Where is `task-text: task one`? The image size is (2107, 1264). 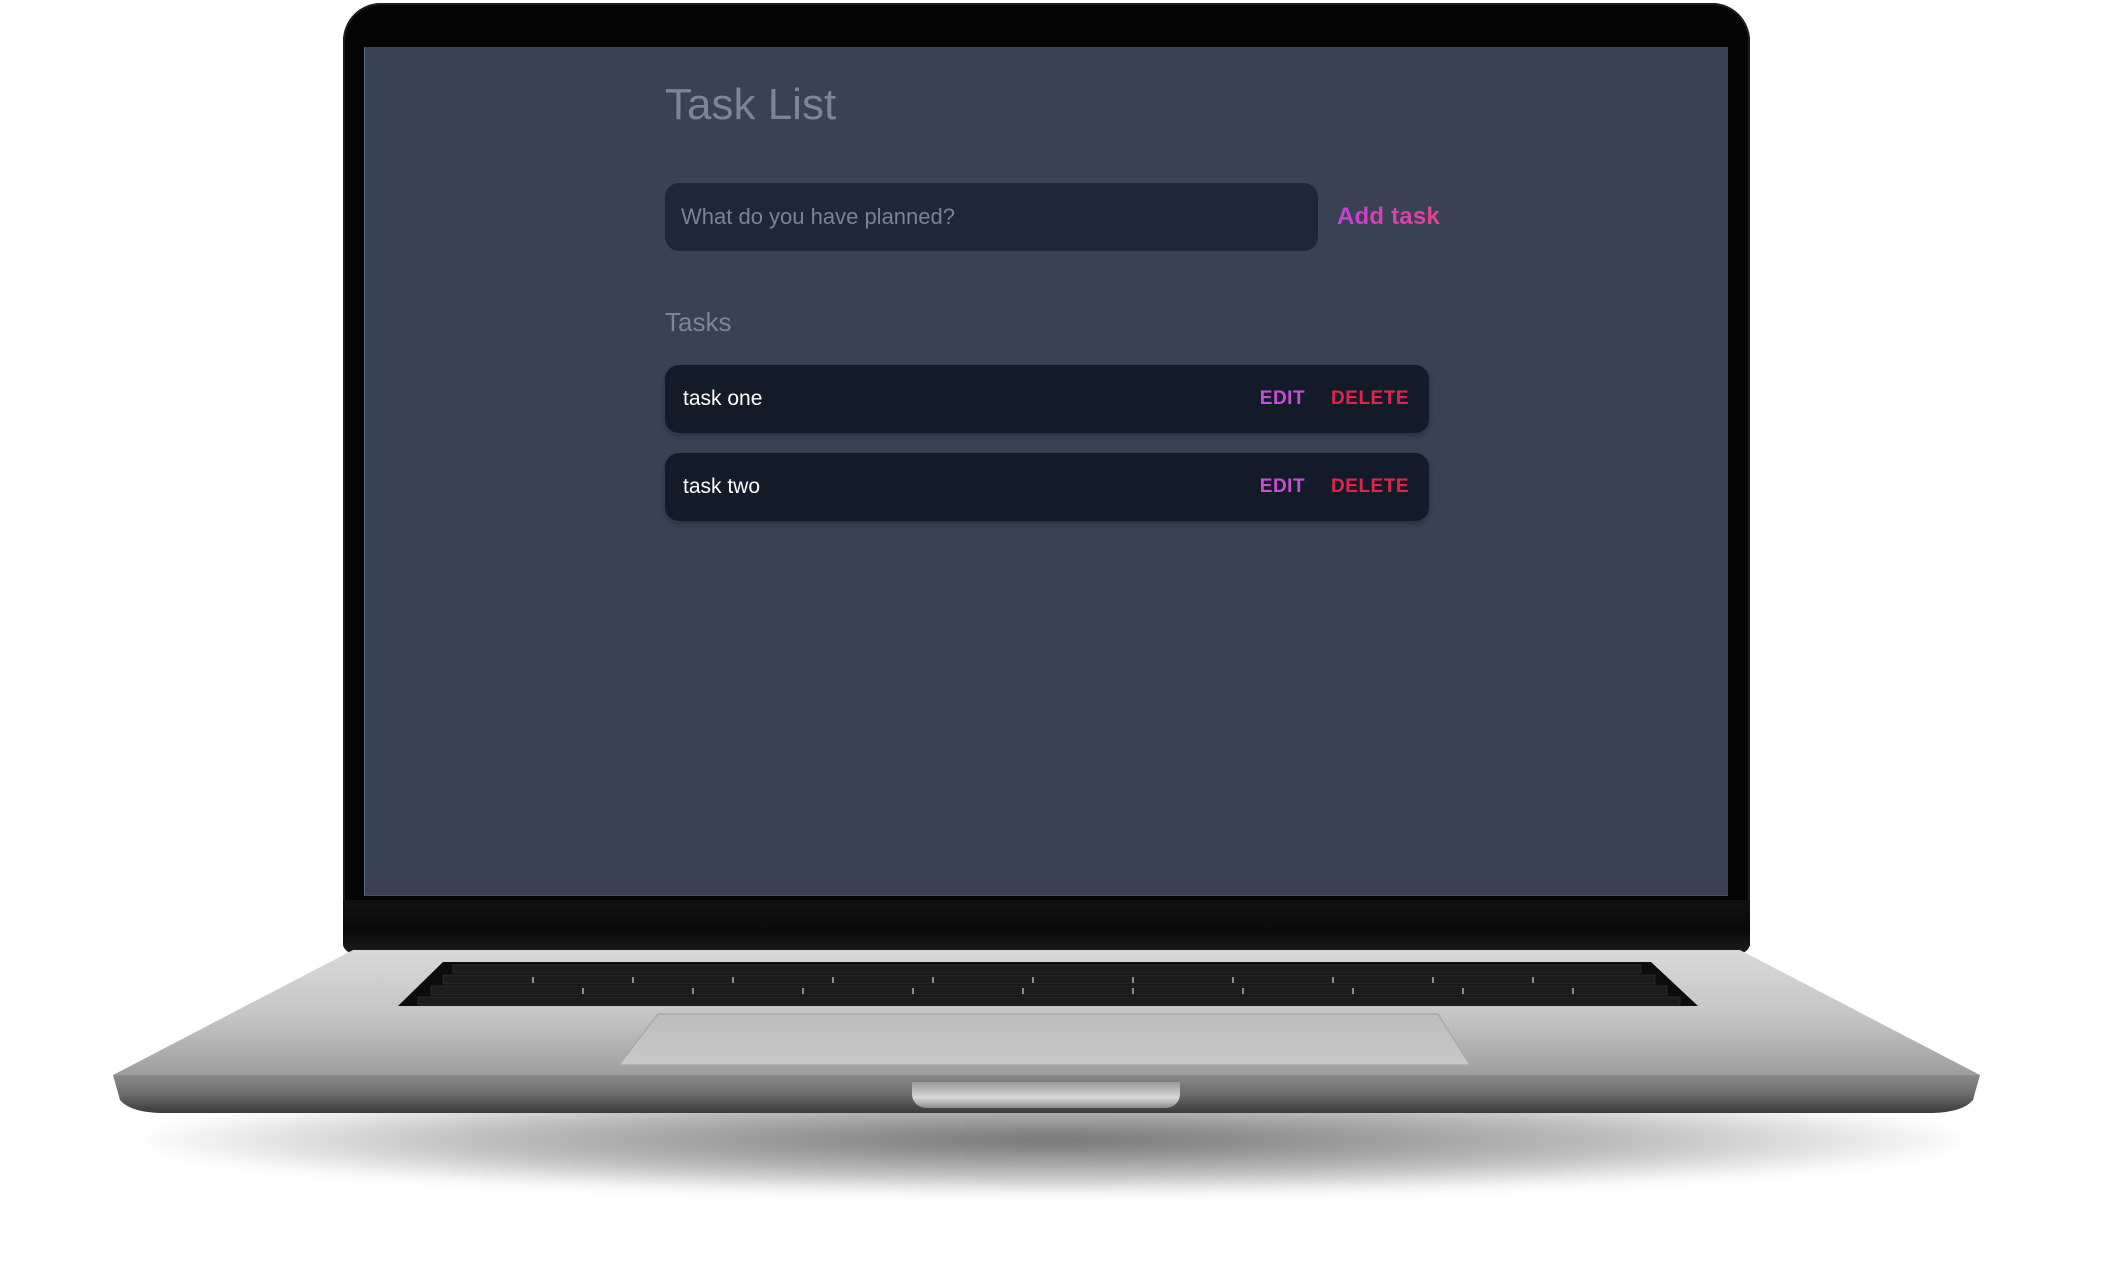
task-text: task one is located at coordinates (723, 398).